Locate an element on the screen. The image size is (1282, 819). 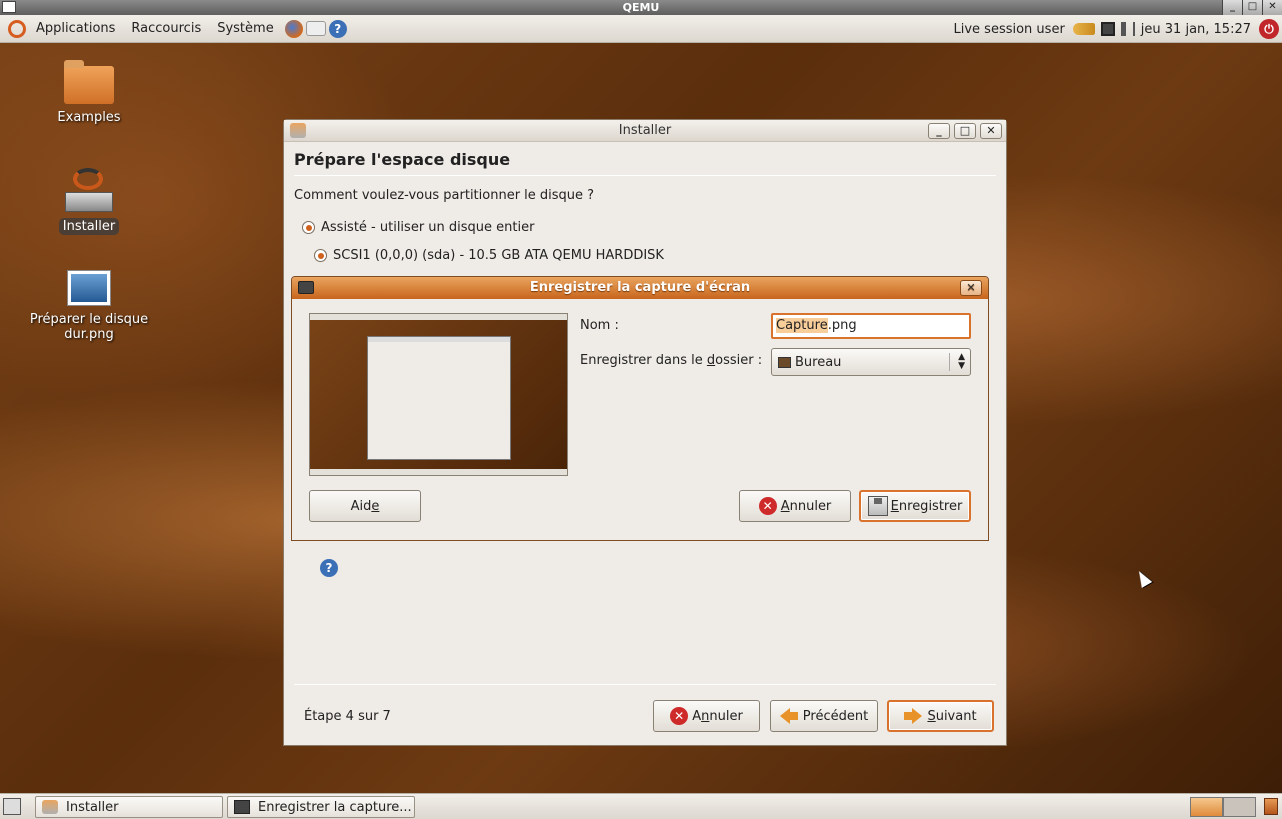
qemu-title-bar: QEMU _ □ ✕ is located at coordinates (641, 7).